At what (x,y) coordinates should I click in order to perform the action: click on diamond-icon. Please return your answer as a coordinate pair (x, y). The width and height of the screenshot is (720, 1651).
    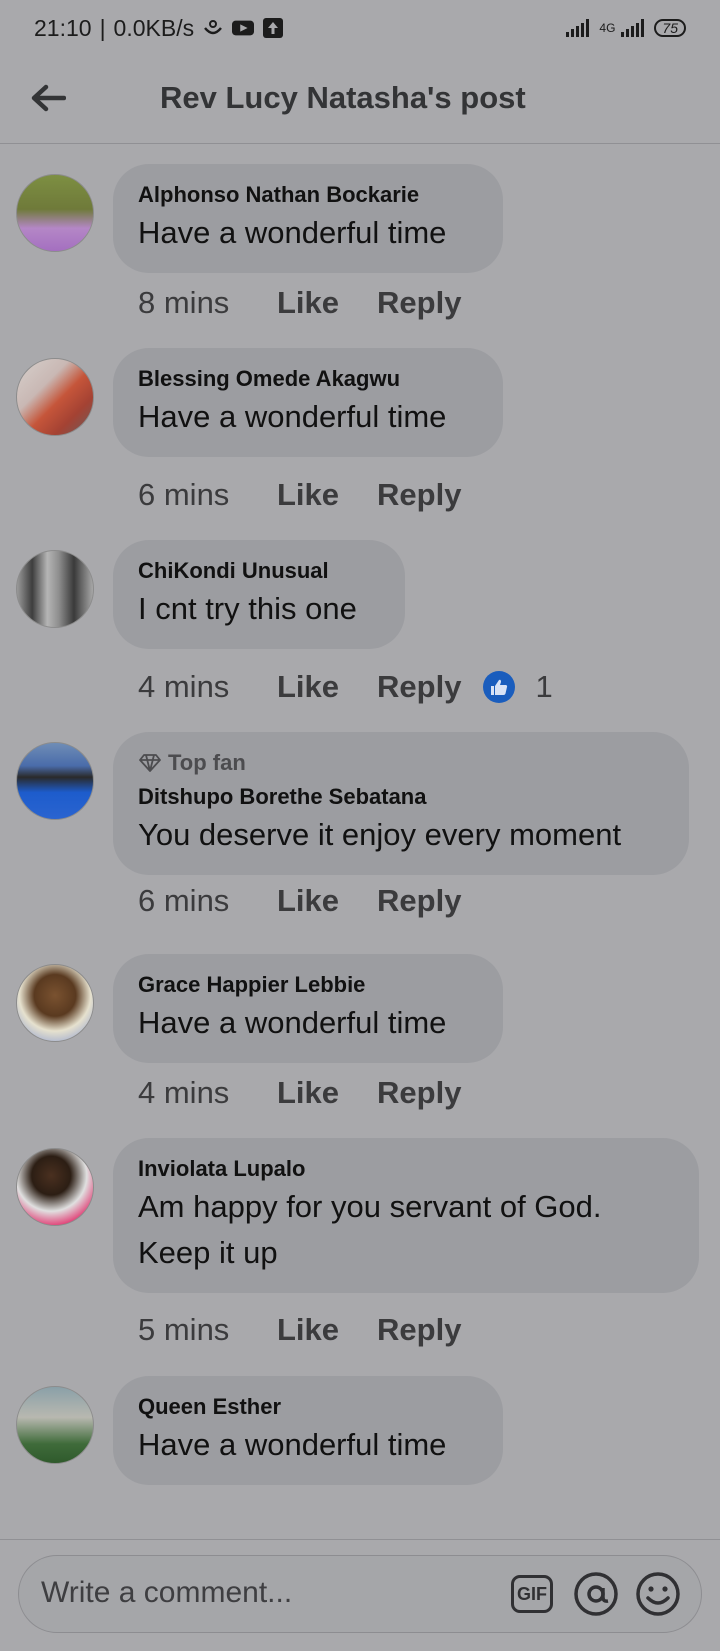
    Looking at the image, I should click on (150, 763).